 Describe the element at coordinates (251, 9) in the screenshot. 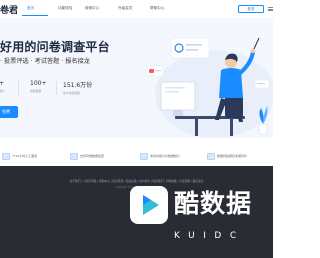

I see `login-button: 登录` at that location.